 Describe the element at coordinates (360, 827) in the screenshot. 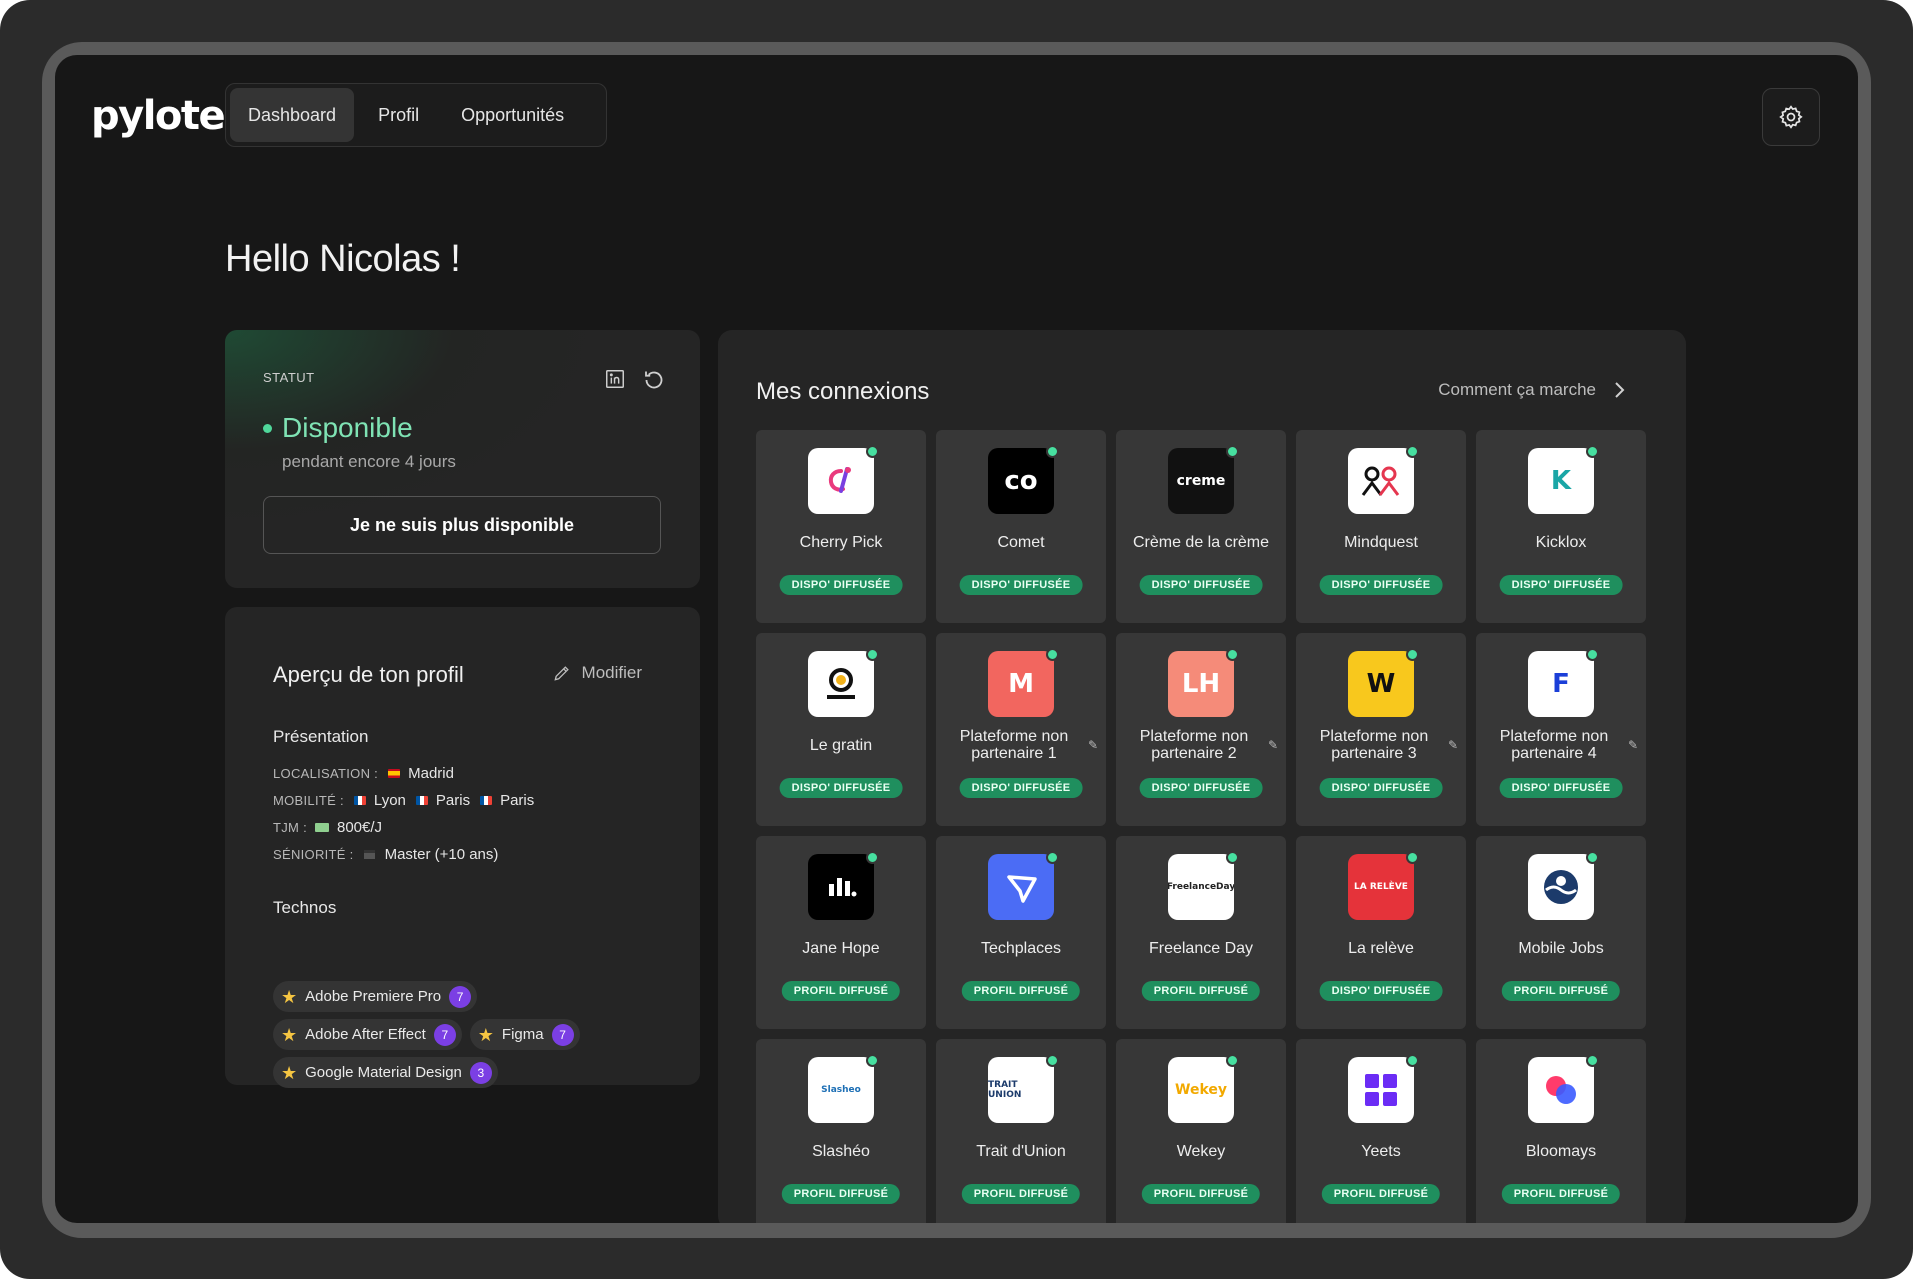

I see `tjm-value: 800€/J` at that location.